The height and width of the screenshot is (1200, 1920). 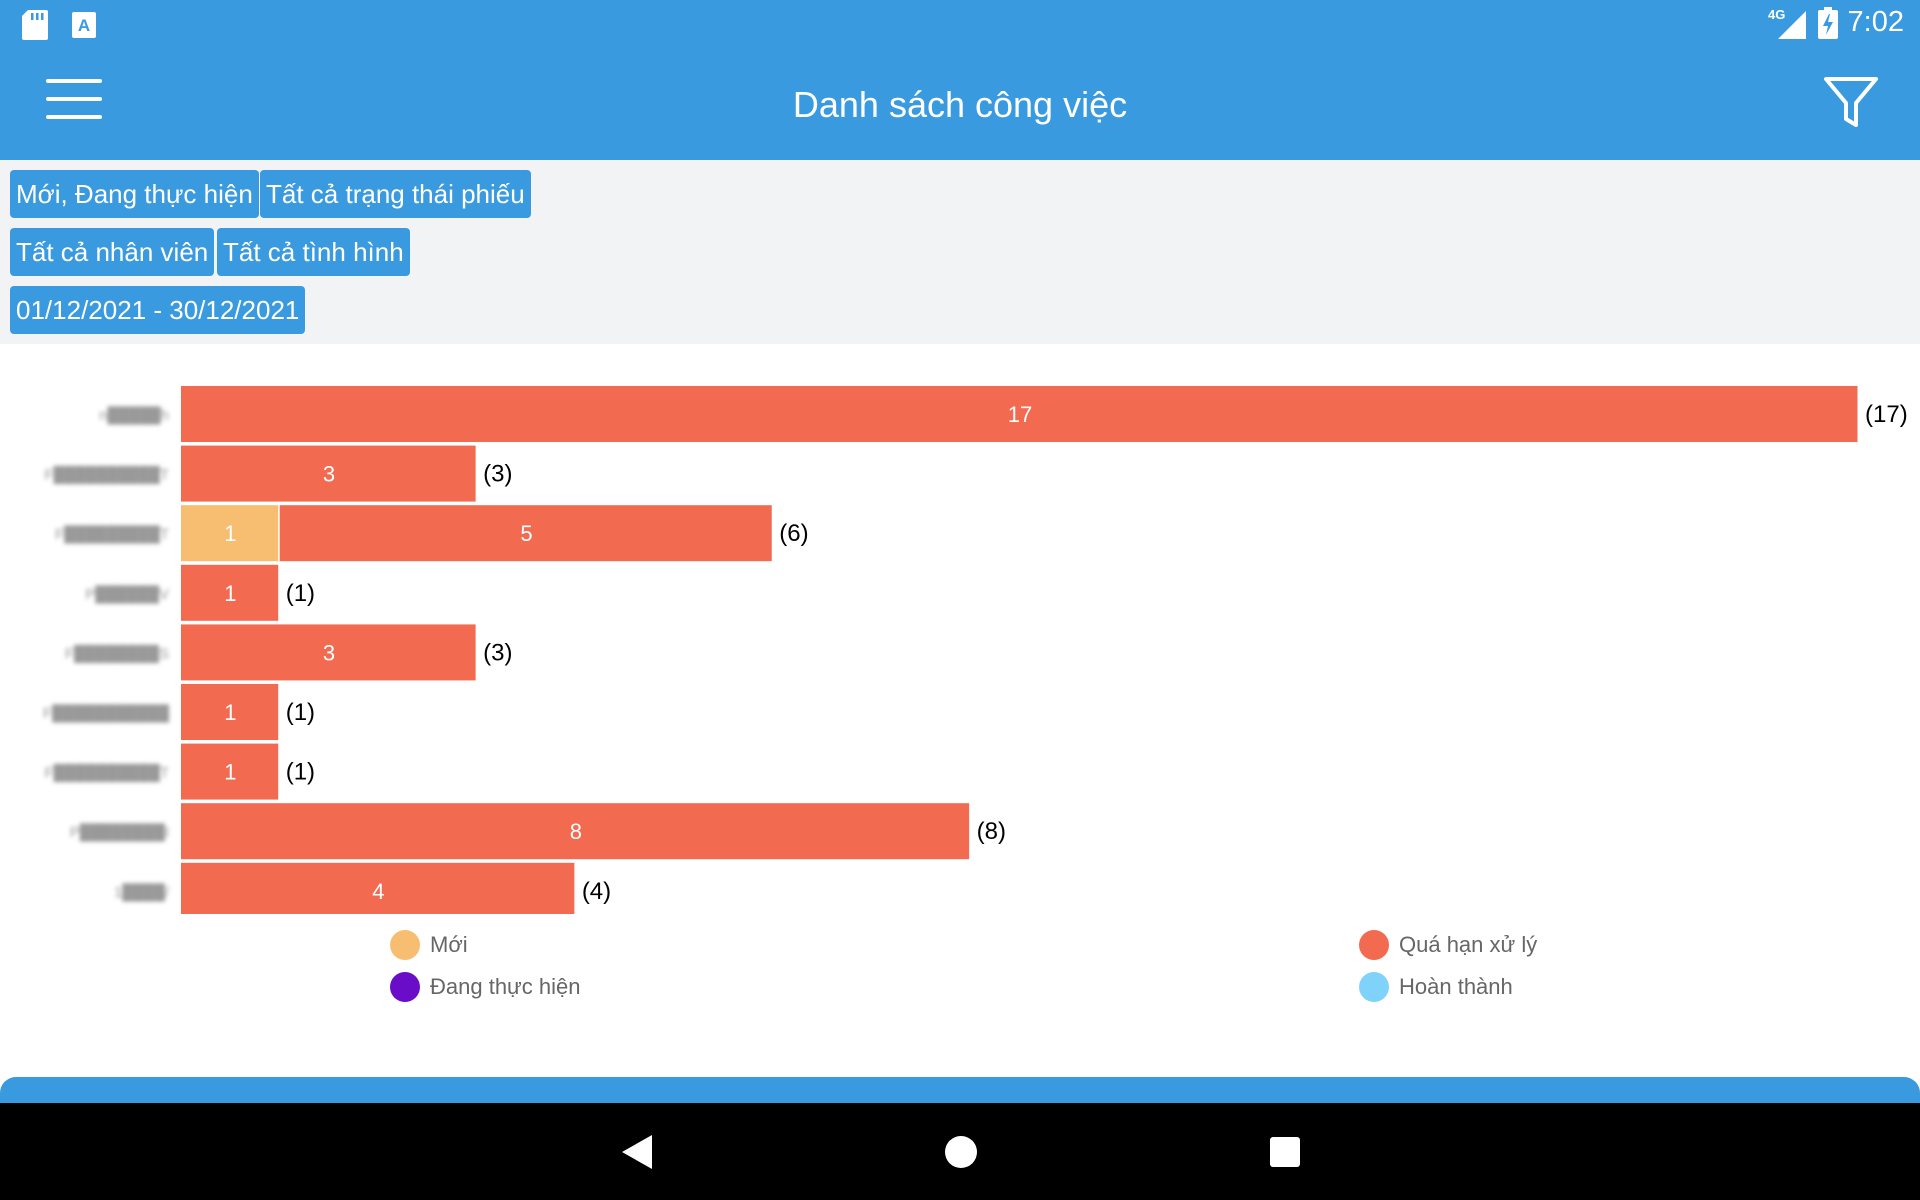 What do you see at coordinates (134, 194) in the screenshot?
I see `filter-chip-status: Mới, Đang thực hiện` at bounding box center [134, 194].